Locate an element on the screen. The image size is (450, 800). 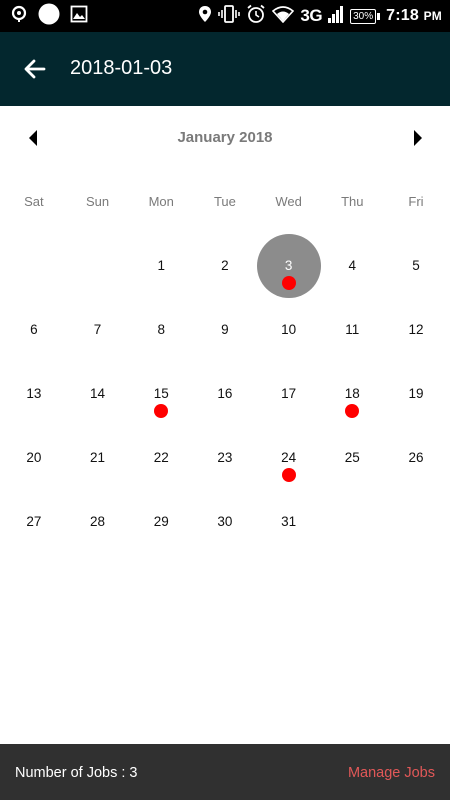
caret-right-icon is located at coordinates (418, 138).